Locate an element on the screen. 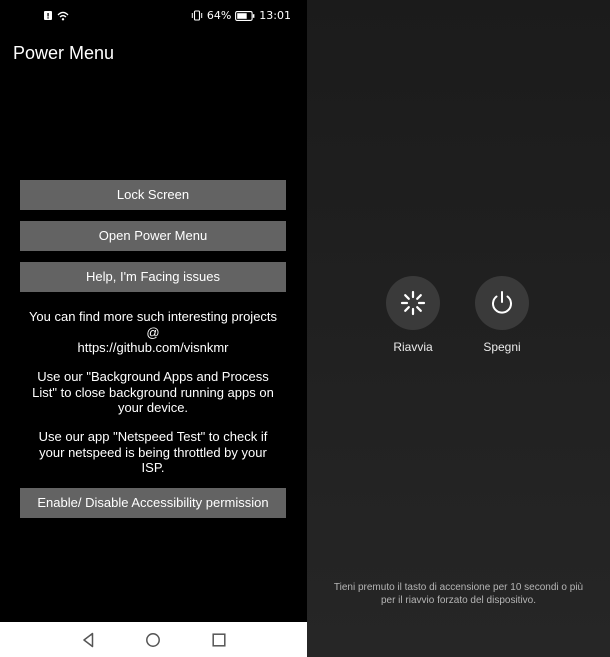 This screenshot has height=657, width=610. restart-label: Riavvia is located at coordinates (413, 347).